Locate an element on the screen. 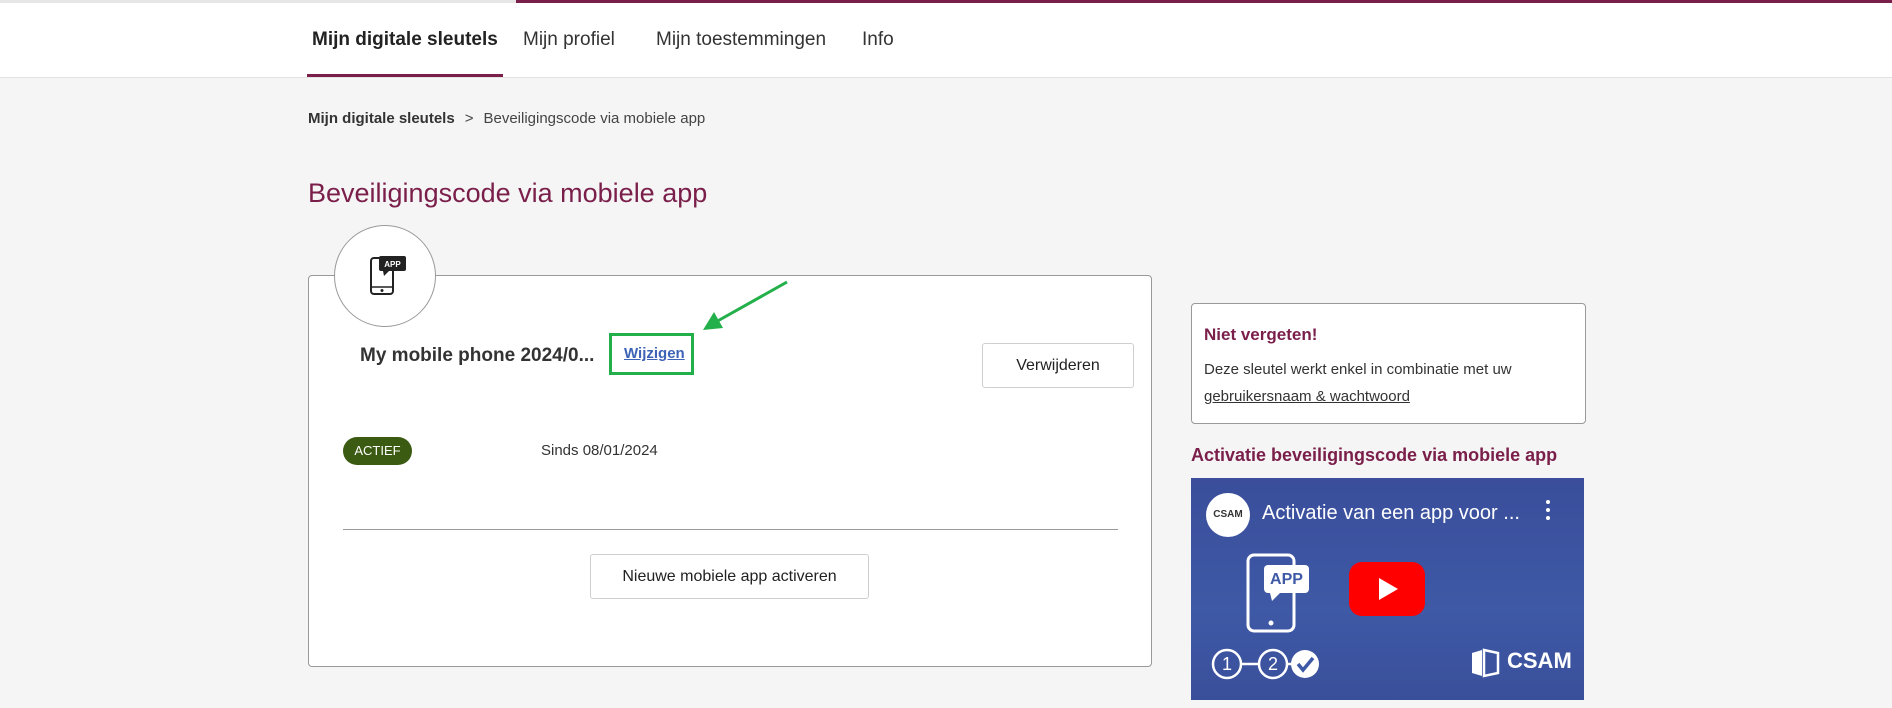 The image size is (1892, 708). tab-mijn-profiel: Mijn profiel is located at coordinates (569, 40).